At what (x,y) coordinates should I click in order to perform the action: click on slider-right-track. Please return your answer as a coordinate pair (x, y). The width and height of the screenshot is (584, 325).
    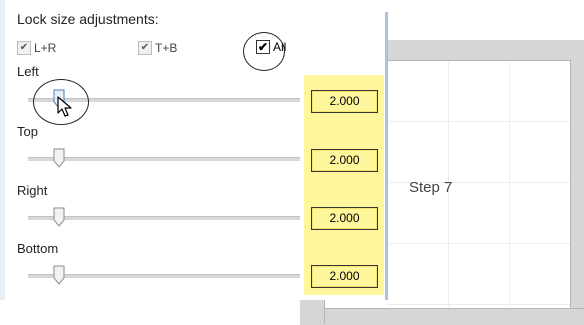
    Looking at the image, I should click on (164, 218).